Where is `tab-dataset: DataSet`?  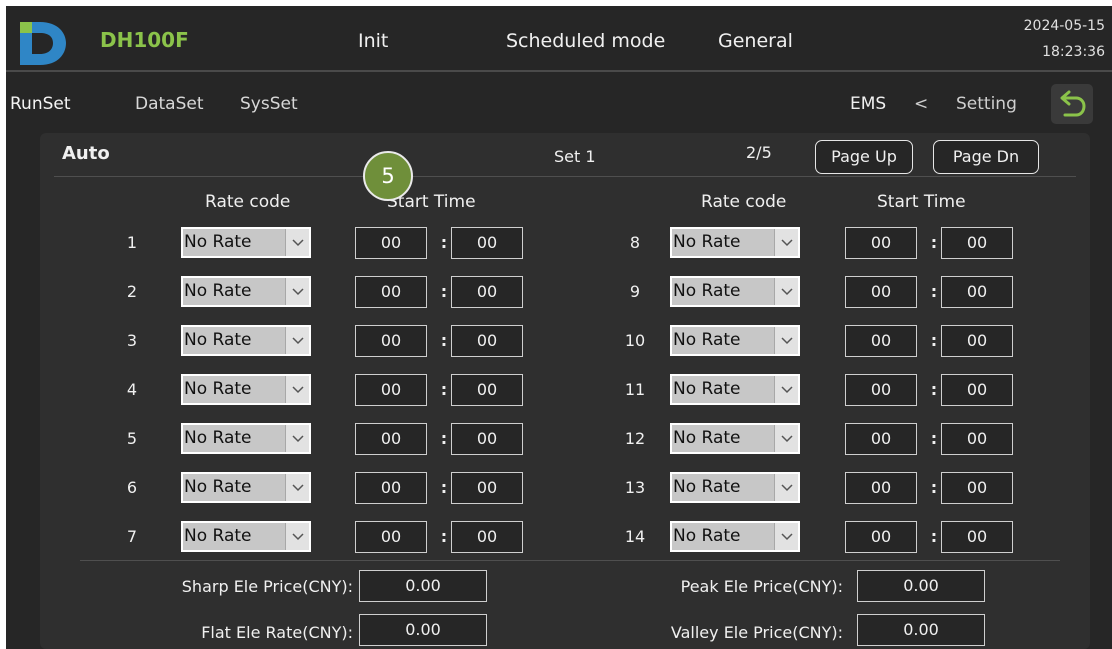 tab-dataset: DataSet is located at coordinates (169, 104).